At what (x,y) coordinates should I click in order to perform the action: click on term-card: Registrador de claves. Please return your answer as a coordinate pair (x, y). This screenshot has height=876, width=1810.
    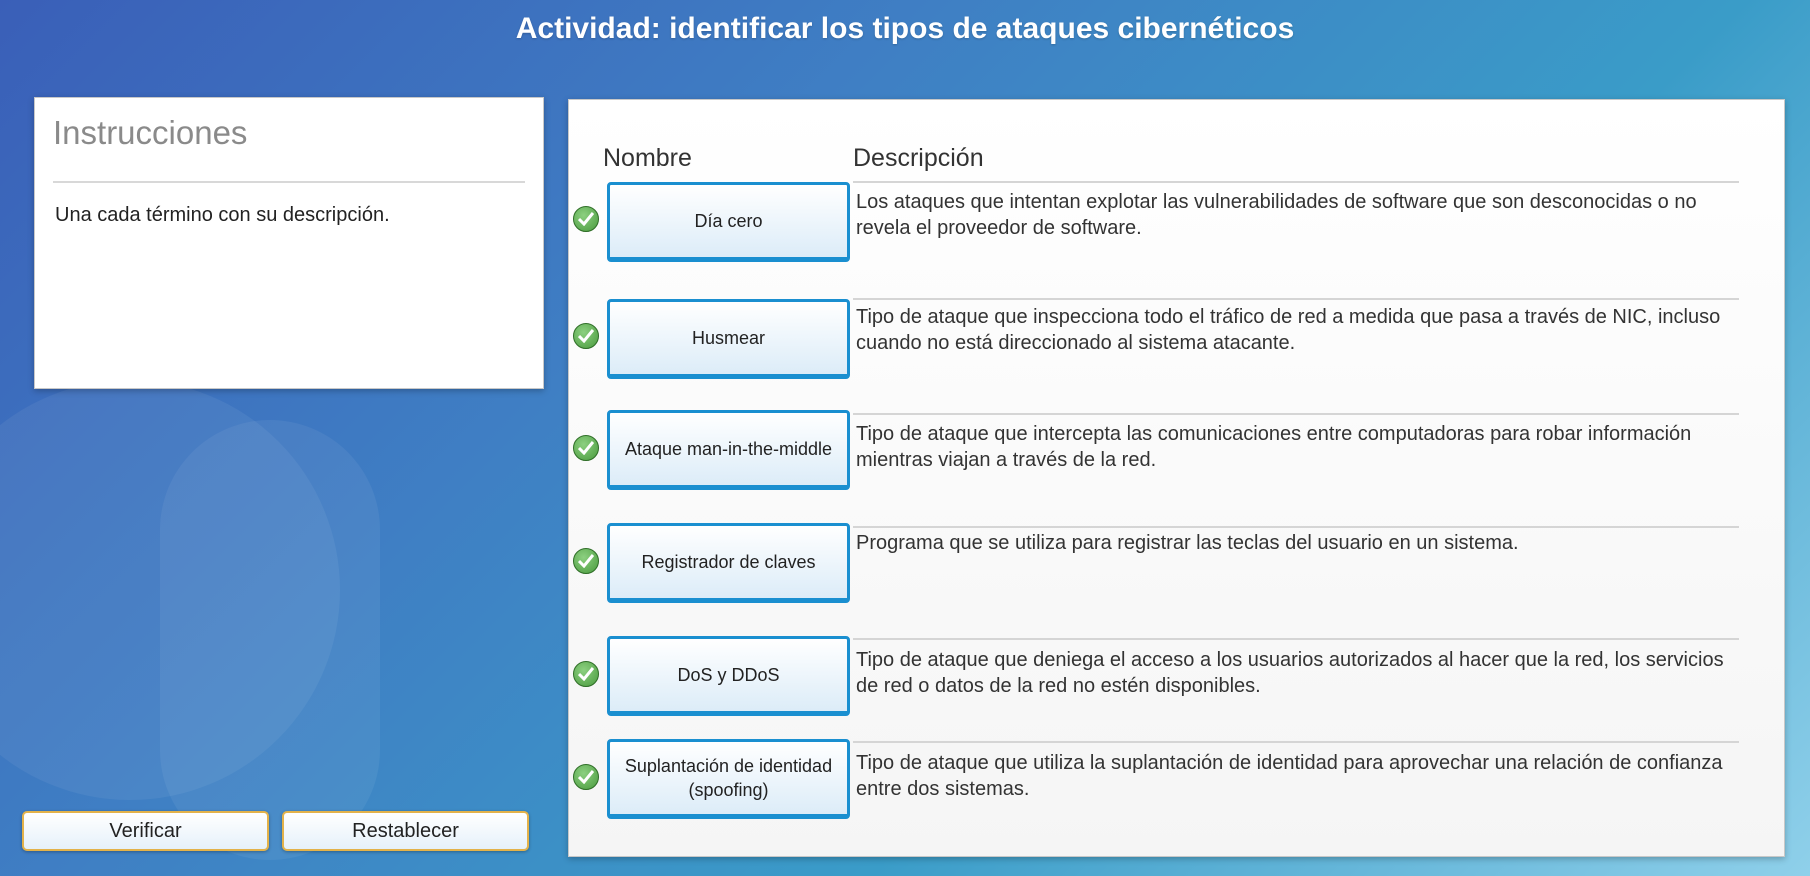
    Looking at the image, I should click on (728, 563).